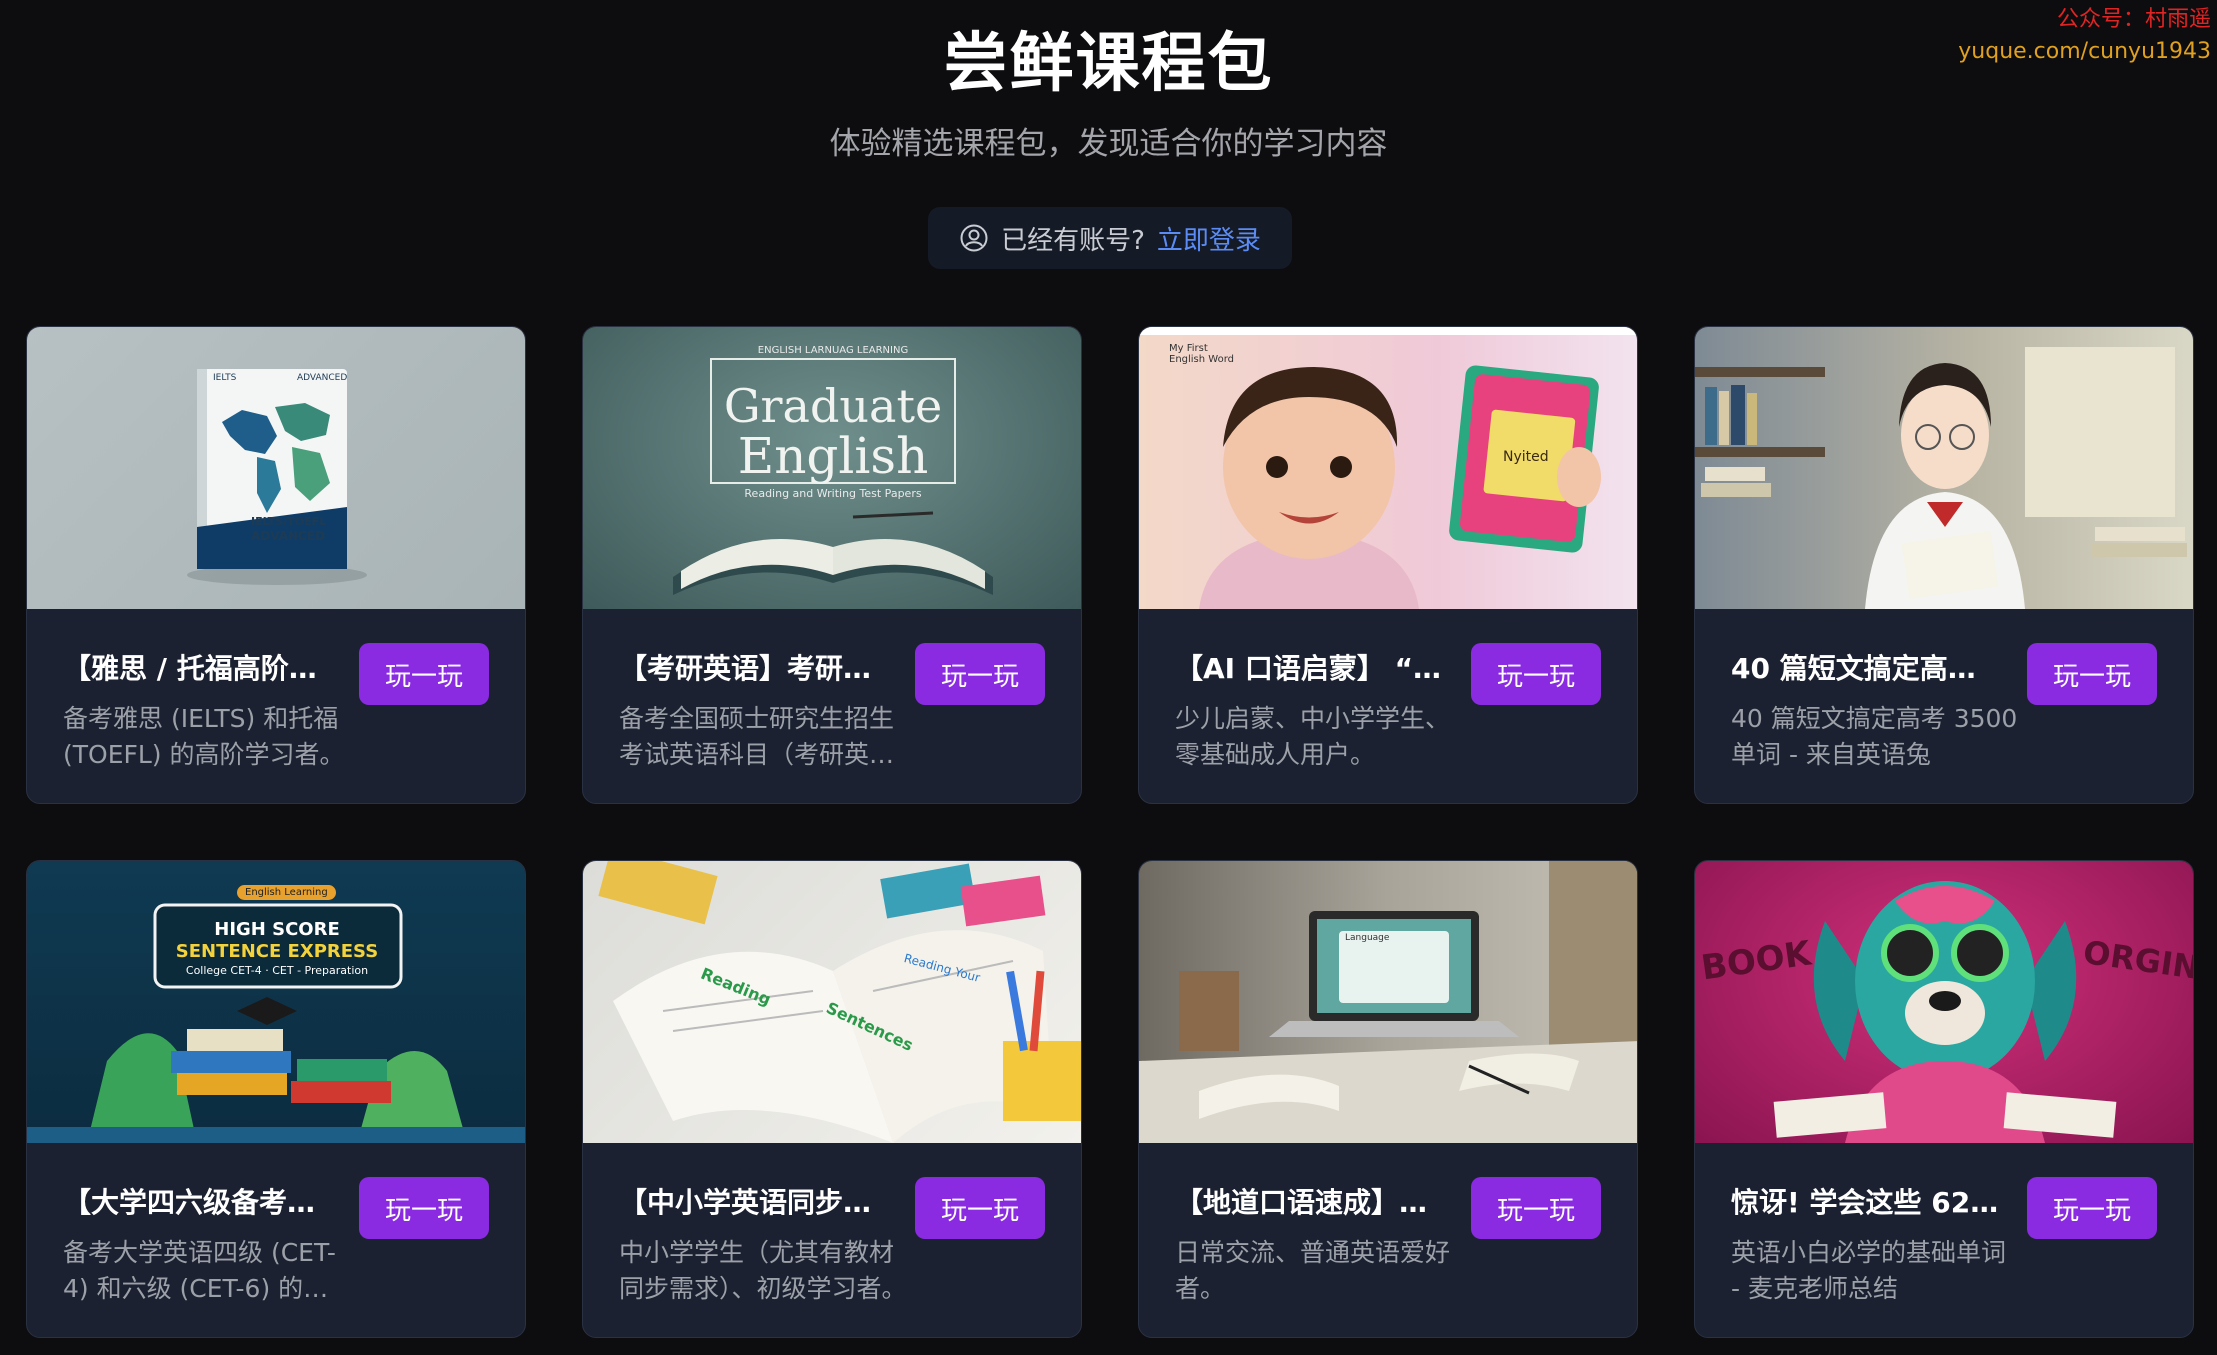 This screenshot has width=2217, height=1355. Describe the element at coordinates (974, 238) in the screenshot. I see `user-circle-icon` at that location.